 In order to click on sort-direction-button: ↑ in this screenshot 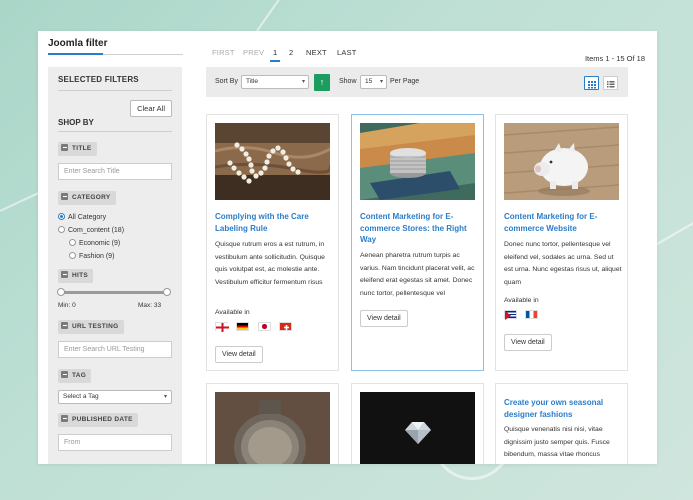, I will do `click(322, 82)`.